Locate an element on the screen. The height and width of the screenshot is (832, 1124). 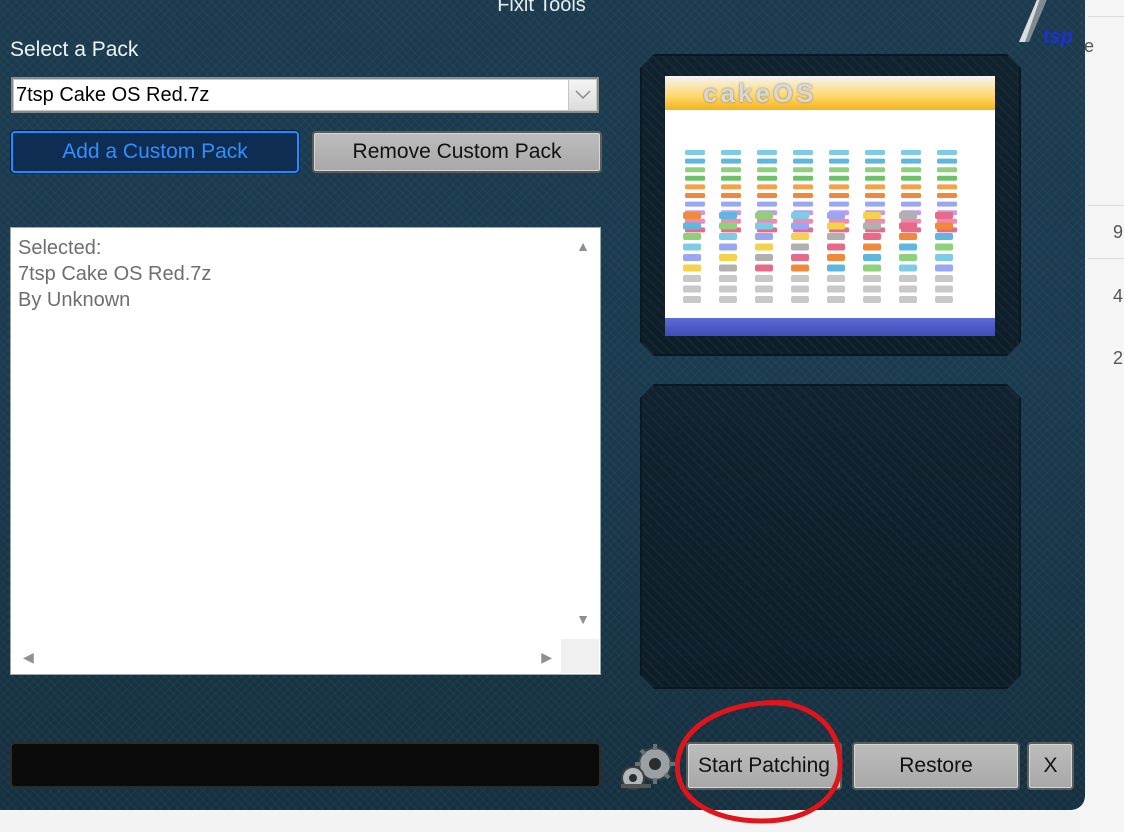
select-pack-label: Select a Pack is located at coordinates (74, 49).